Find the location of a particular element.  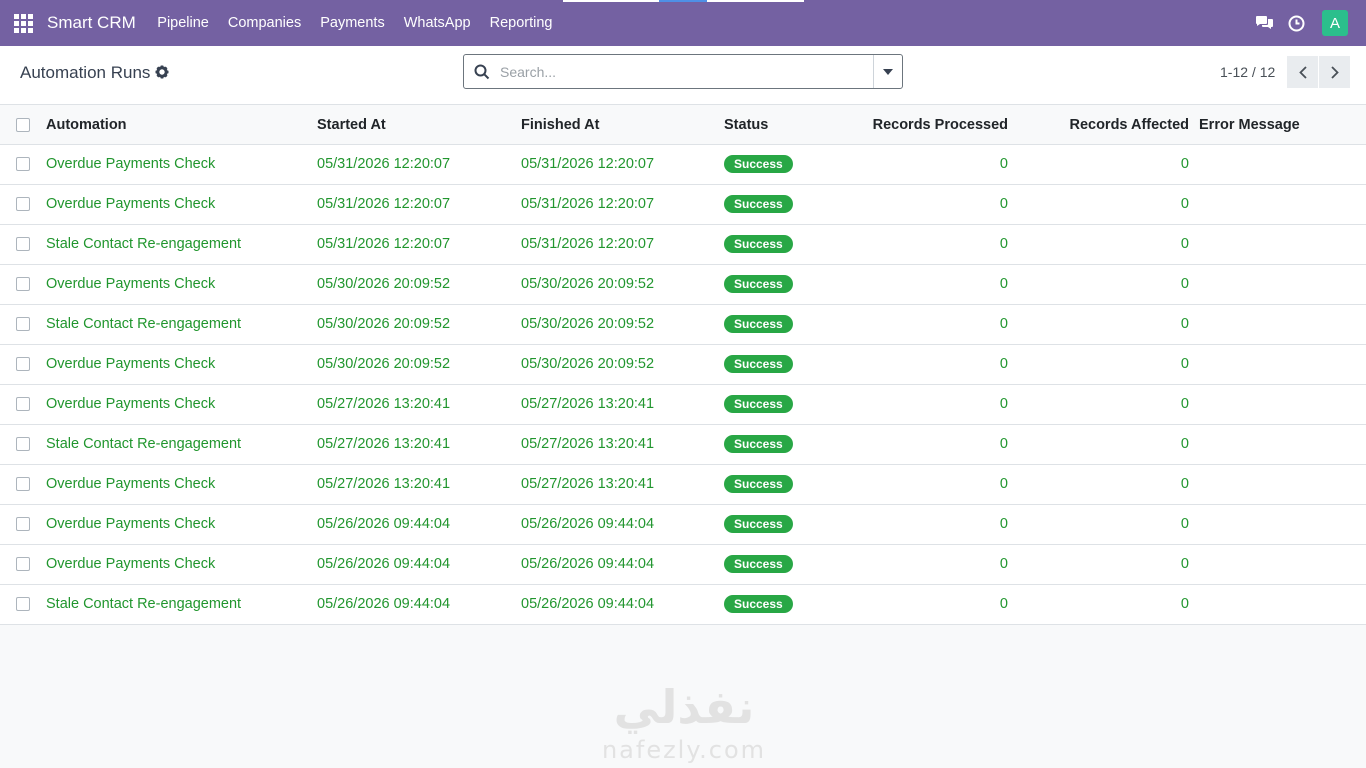

cell-finished-at: 05/27/2026 13:20:41 is located at coordinates (622, 404).